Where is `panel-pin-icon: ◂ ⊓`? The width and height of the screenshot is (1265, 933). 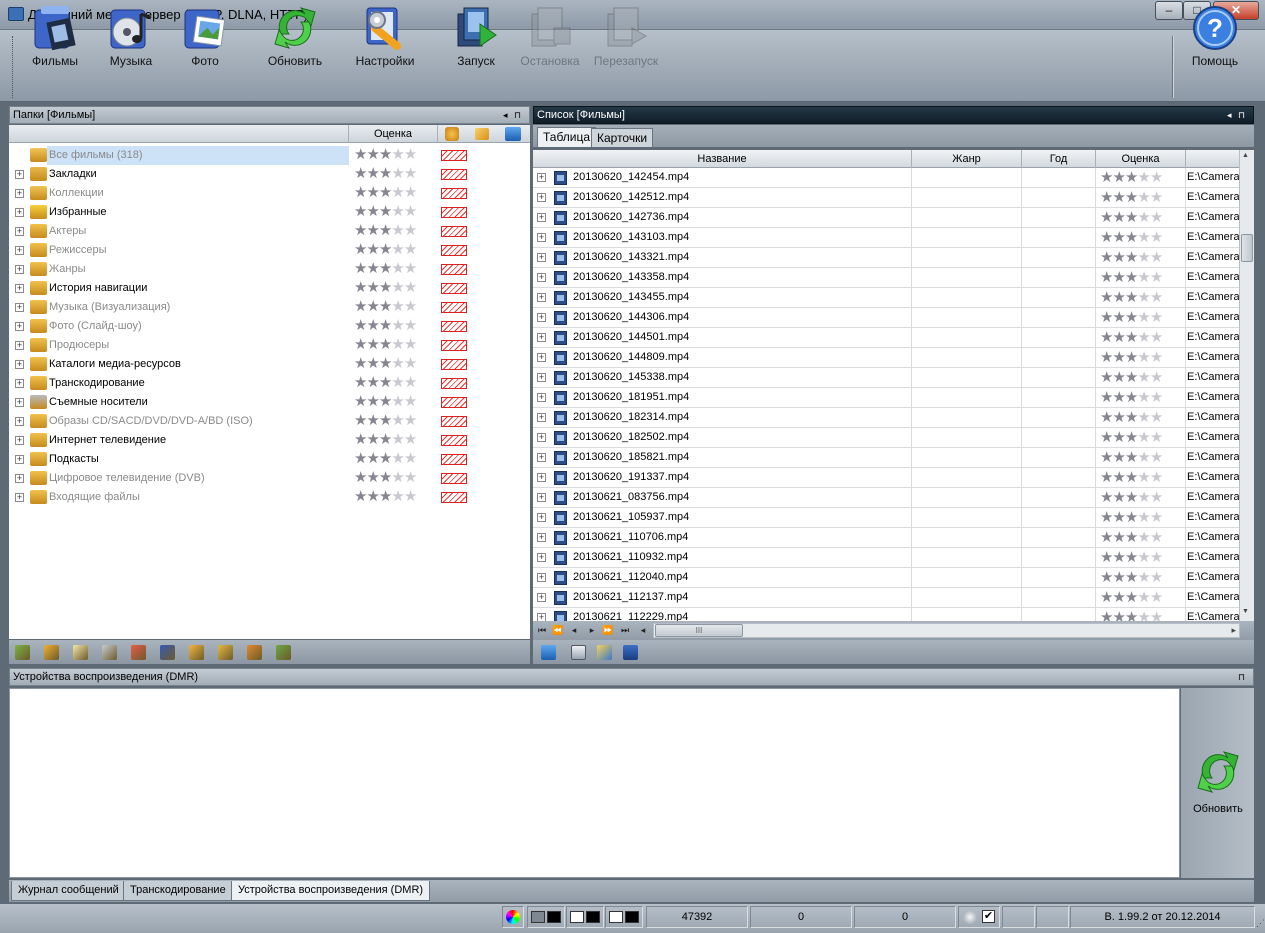 panel-pin-icon: ◂ ⊓ is located at coordinates (513, 115).